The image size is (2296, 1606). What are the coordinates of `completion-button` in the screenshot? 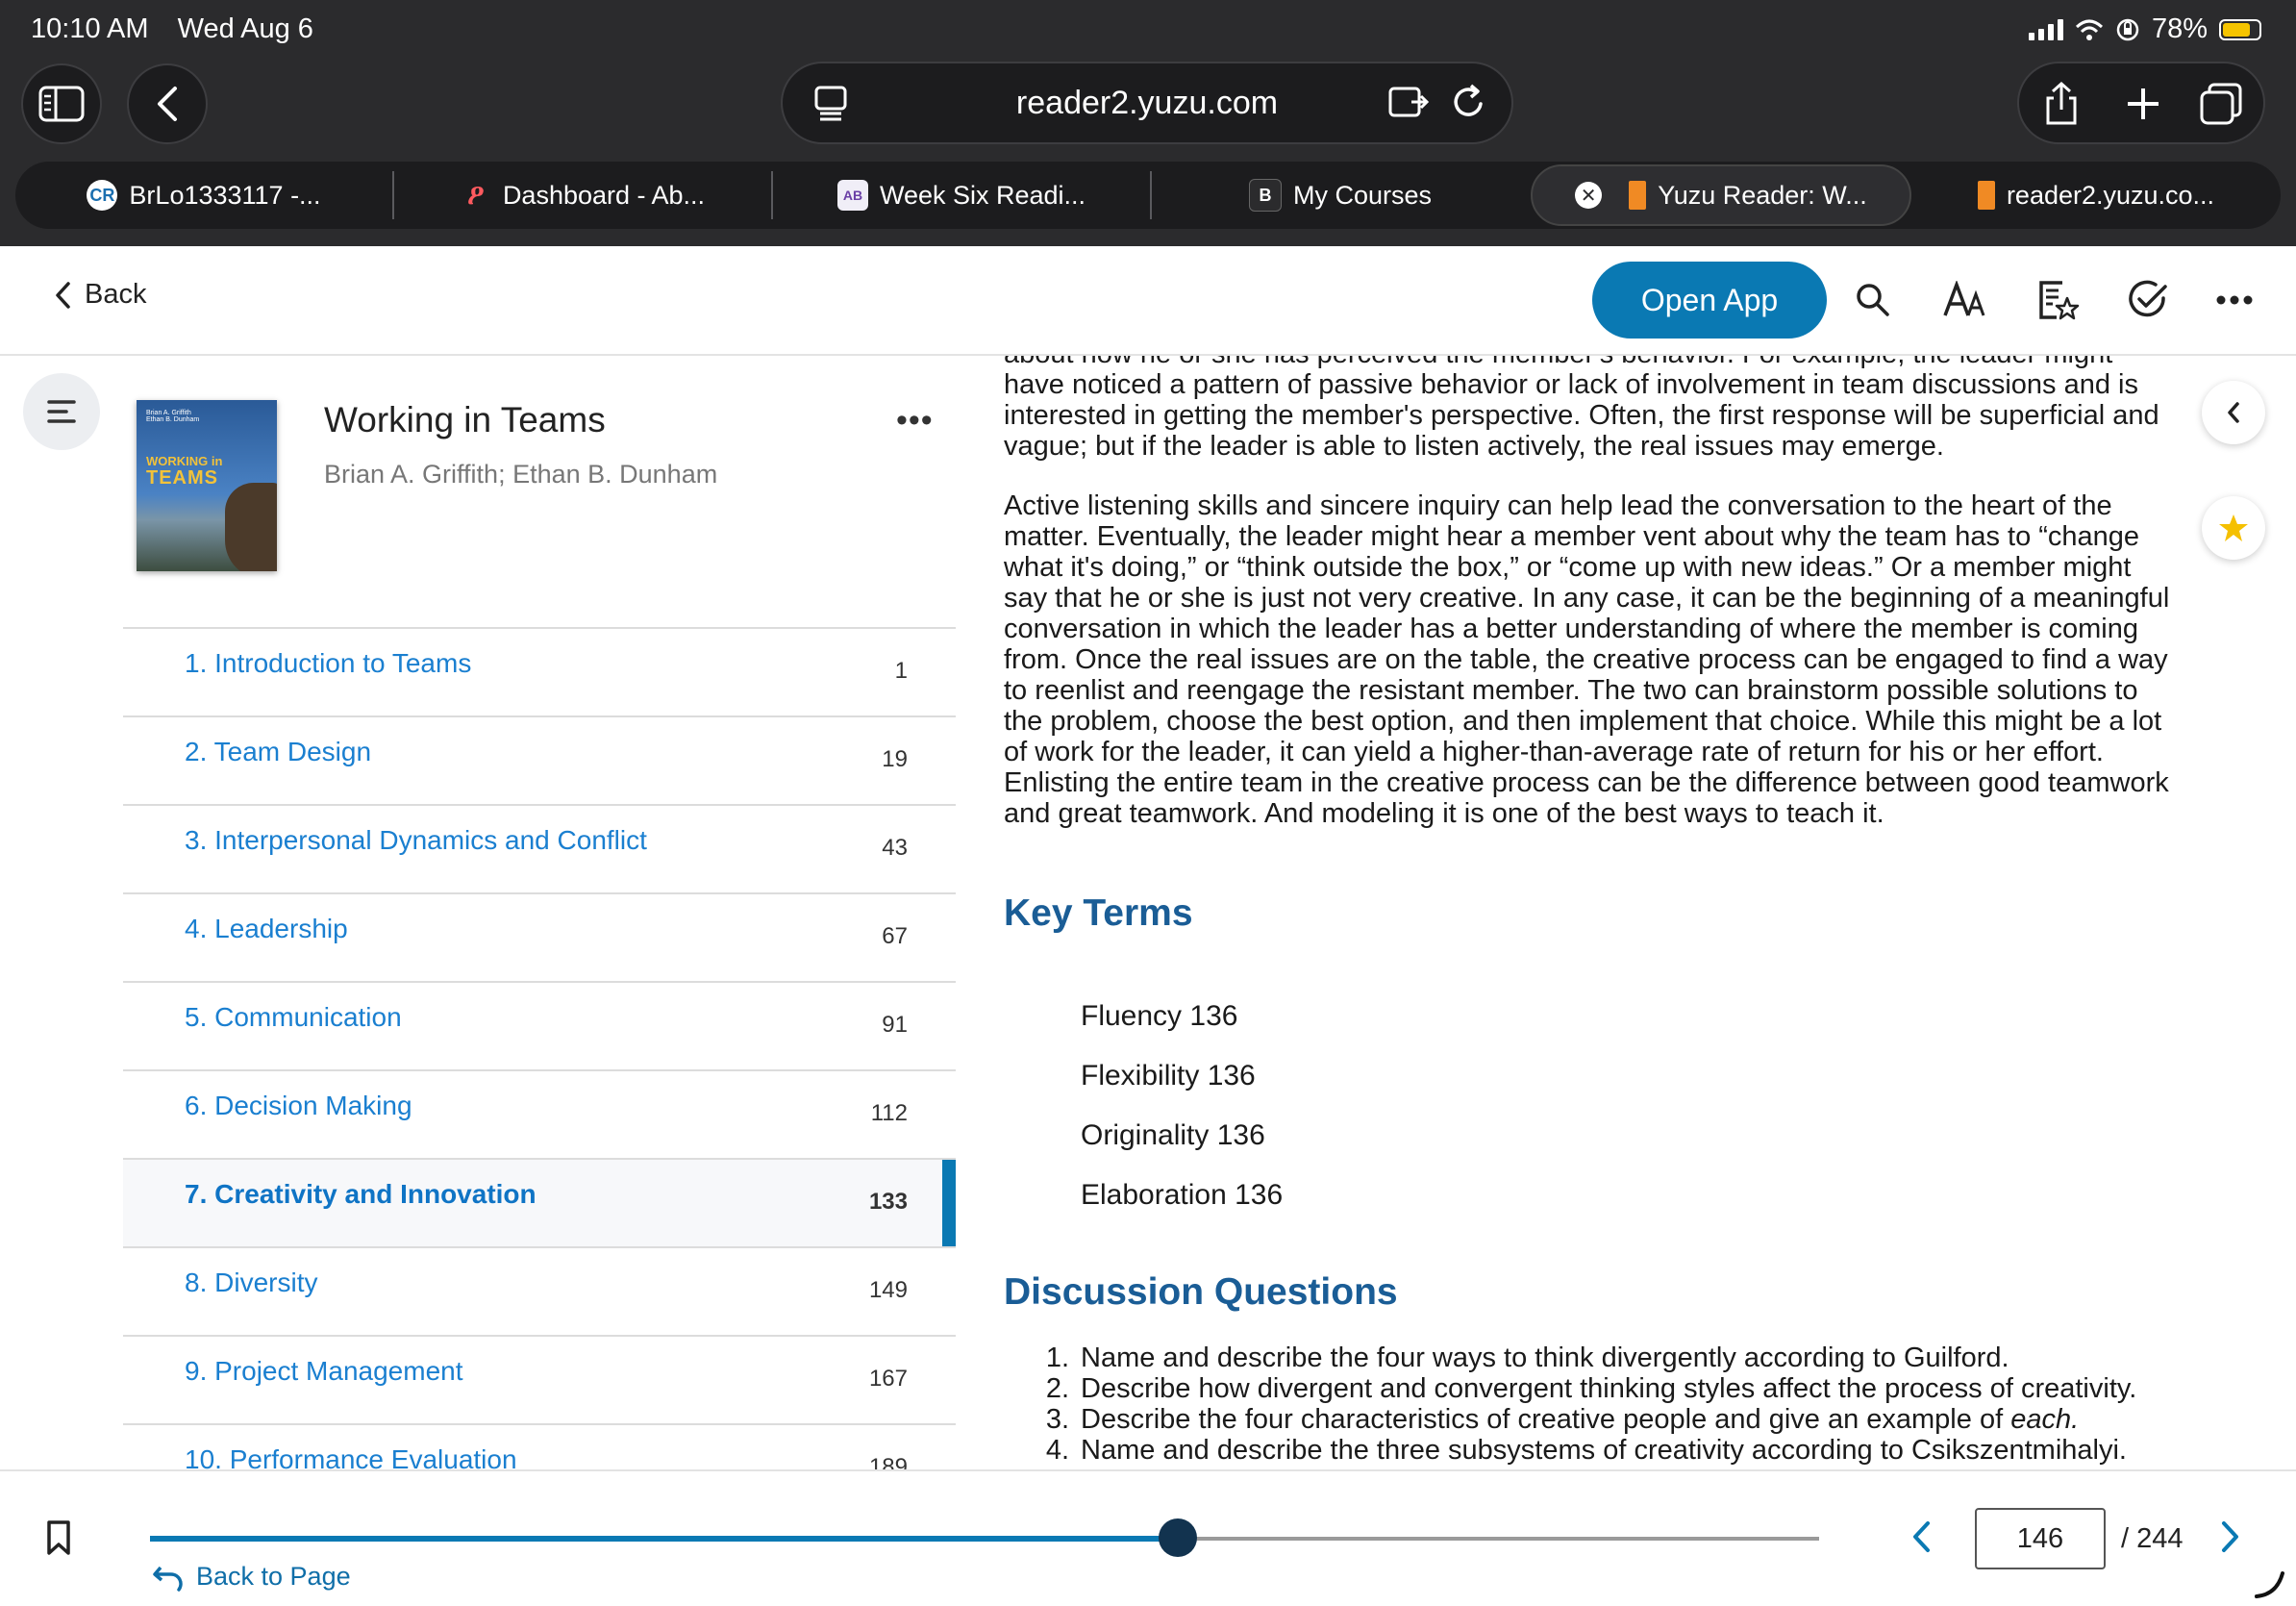 It's located at (2148, 300).